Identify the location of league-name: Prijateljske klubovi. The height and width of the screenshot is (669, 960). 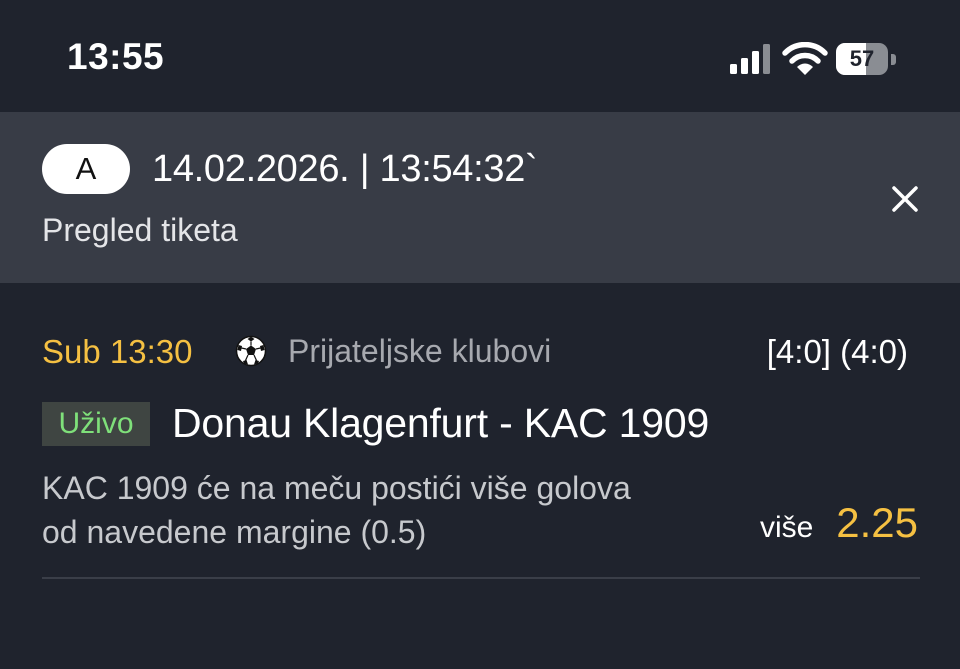
(420, 351).